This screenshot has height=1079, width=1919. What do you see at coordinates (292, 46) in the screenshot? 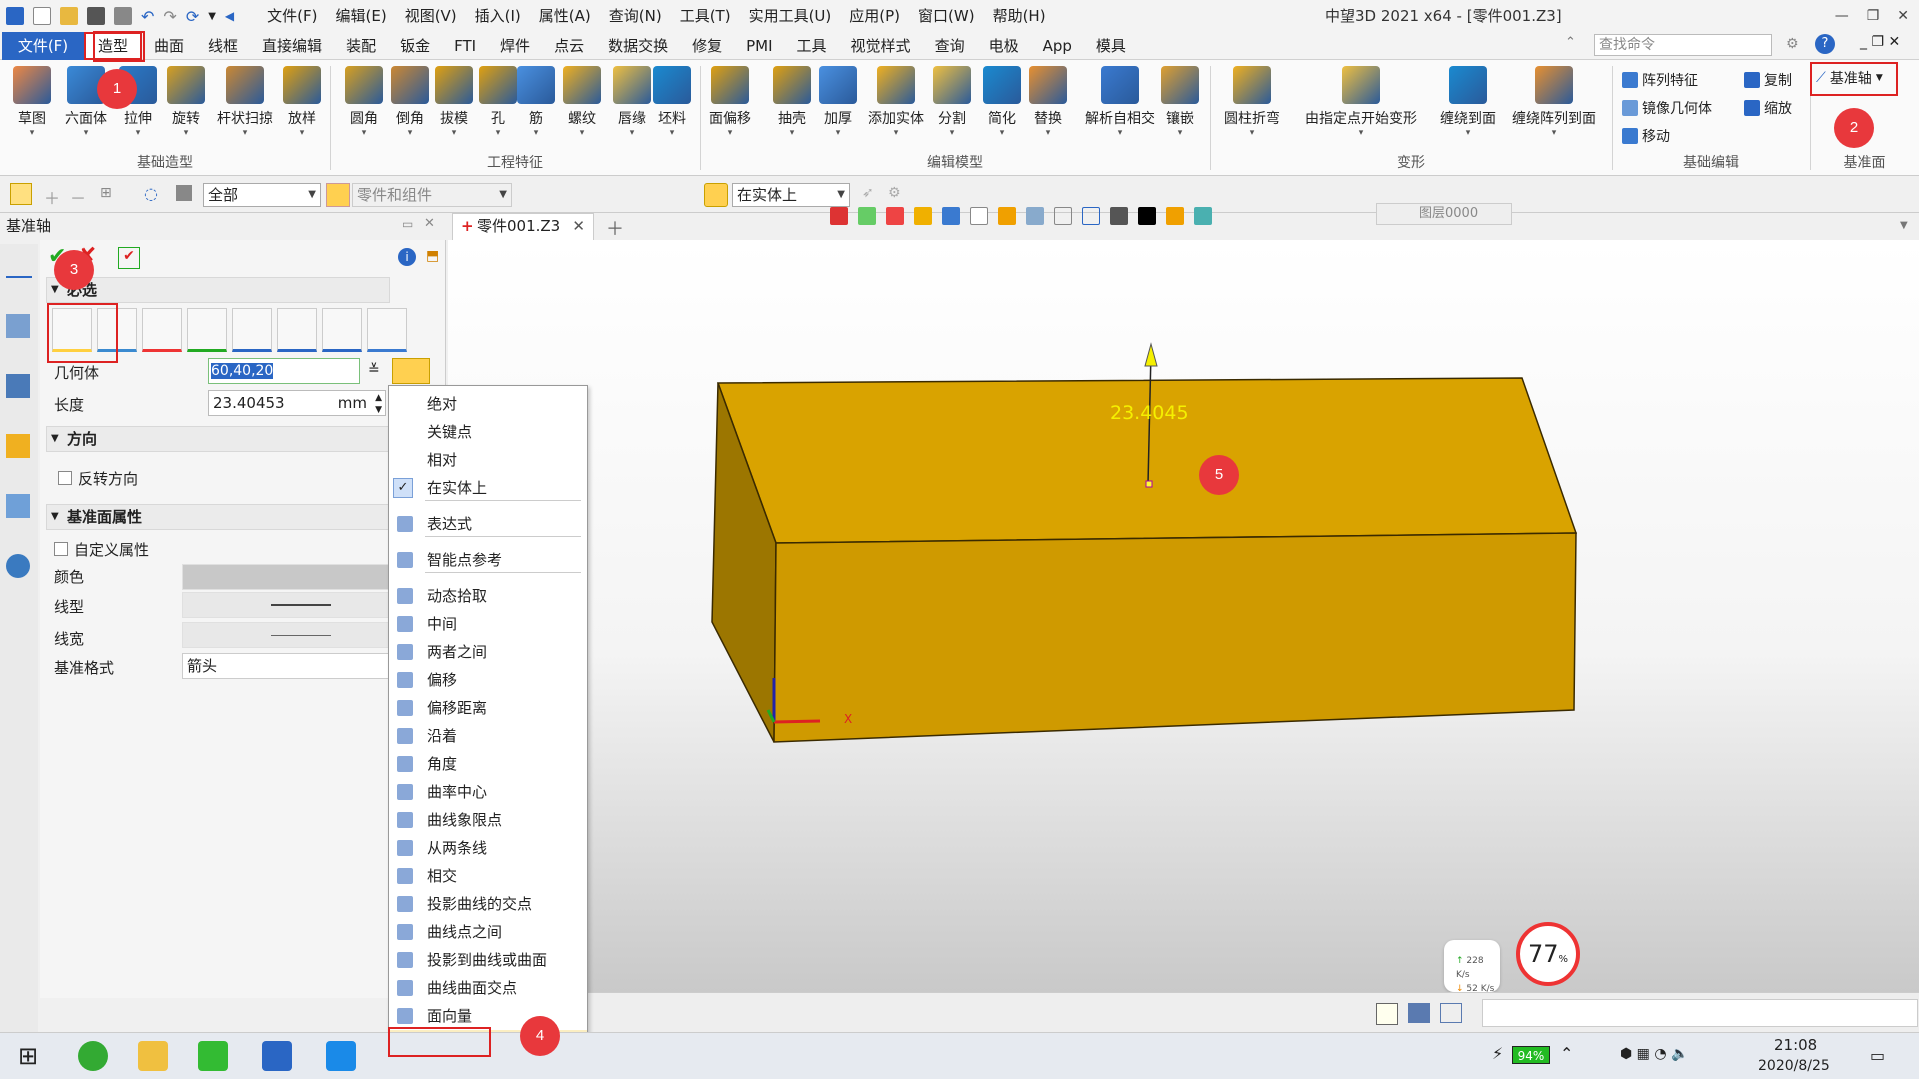
I see `tab-4: 直接编辑` at bounding box center [292, 46].